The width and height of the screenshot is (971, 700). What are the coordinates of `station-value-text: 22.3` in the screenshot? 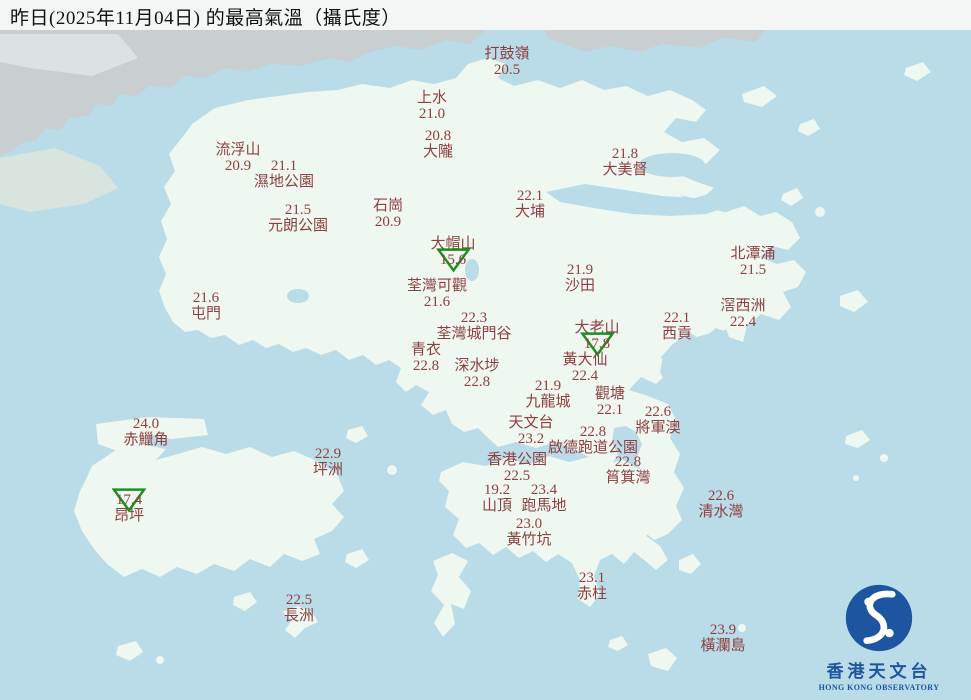 It's located at (474, 318).